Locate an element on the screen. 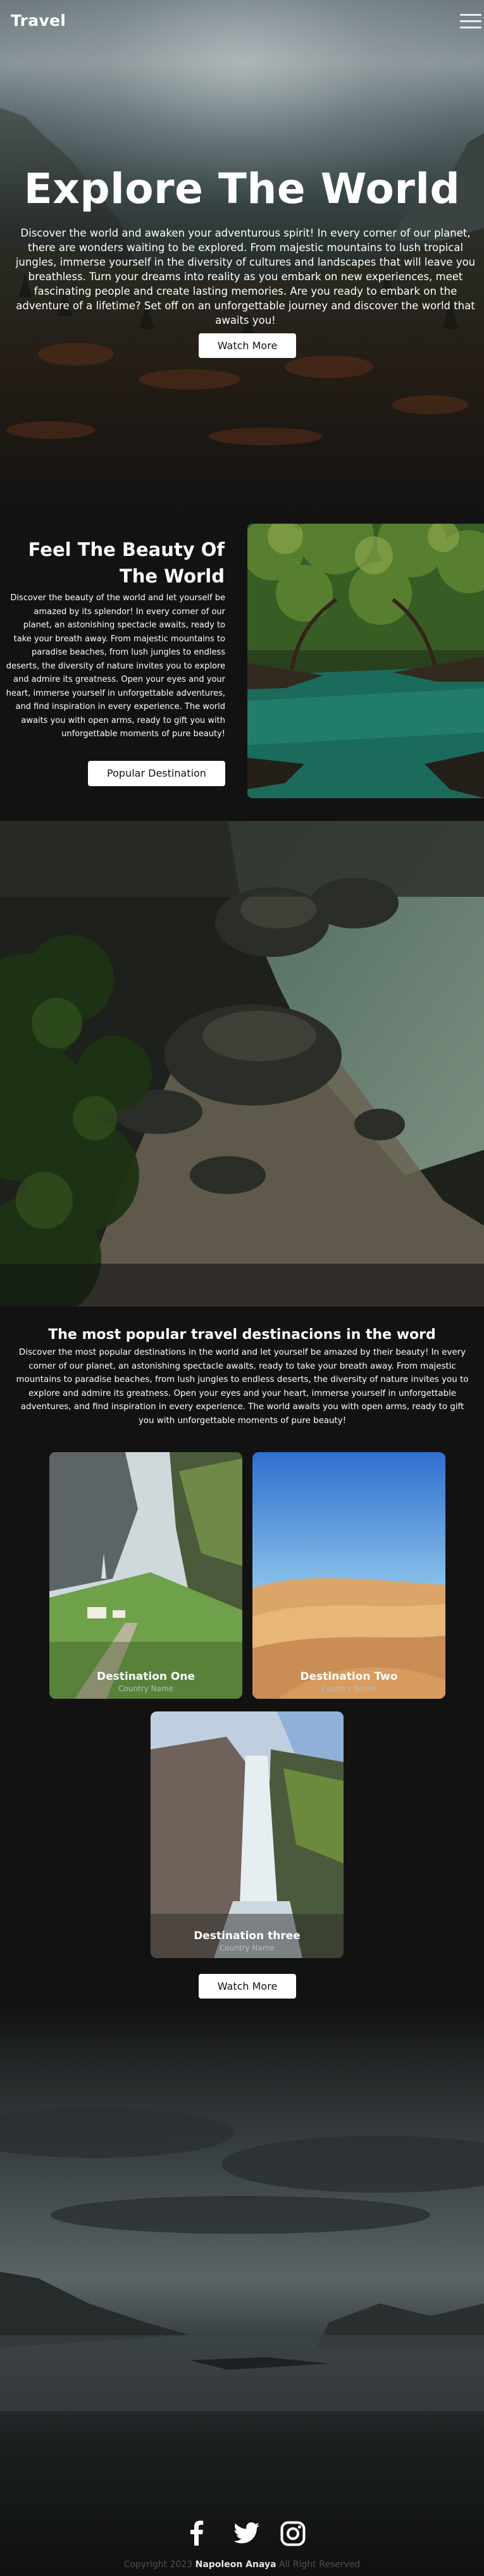 The height and width of the screenshot is (2576, 484). beauty-title: Feel The Beauty Of The World is located at coordinates (126, 563).